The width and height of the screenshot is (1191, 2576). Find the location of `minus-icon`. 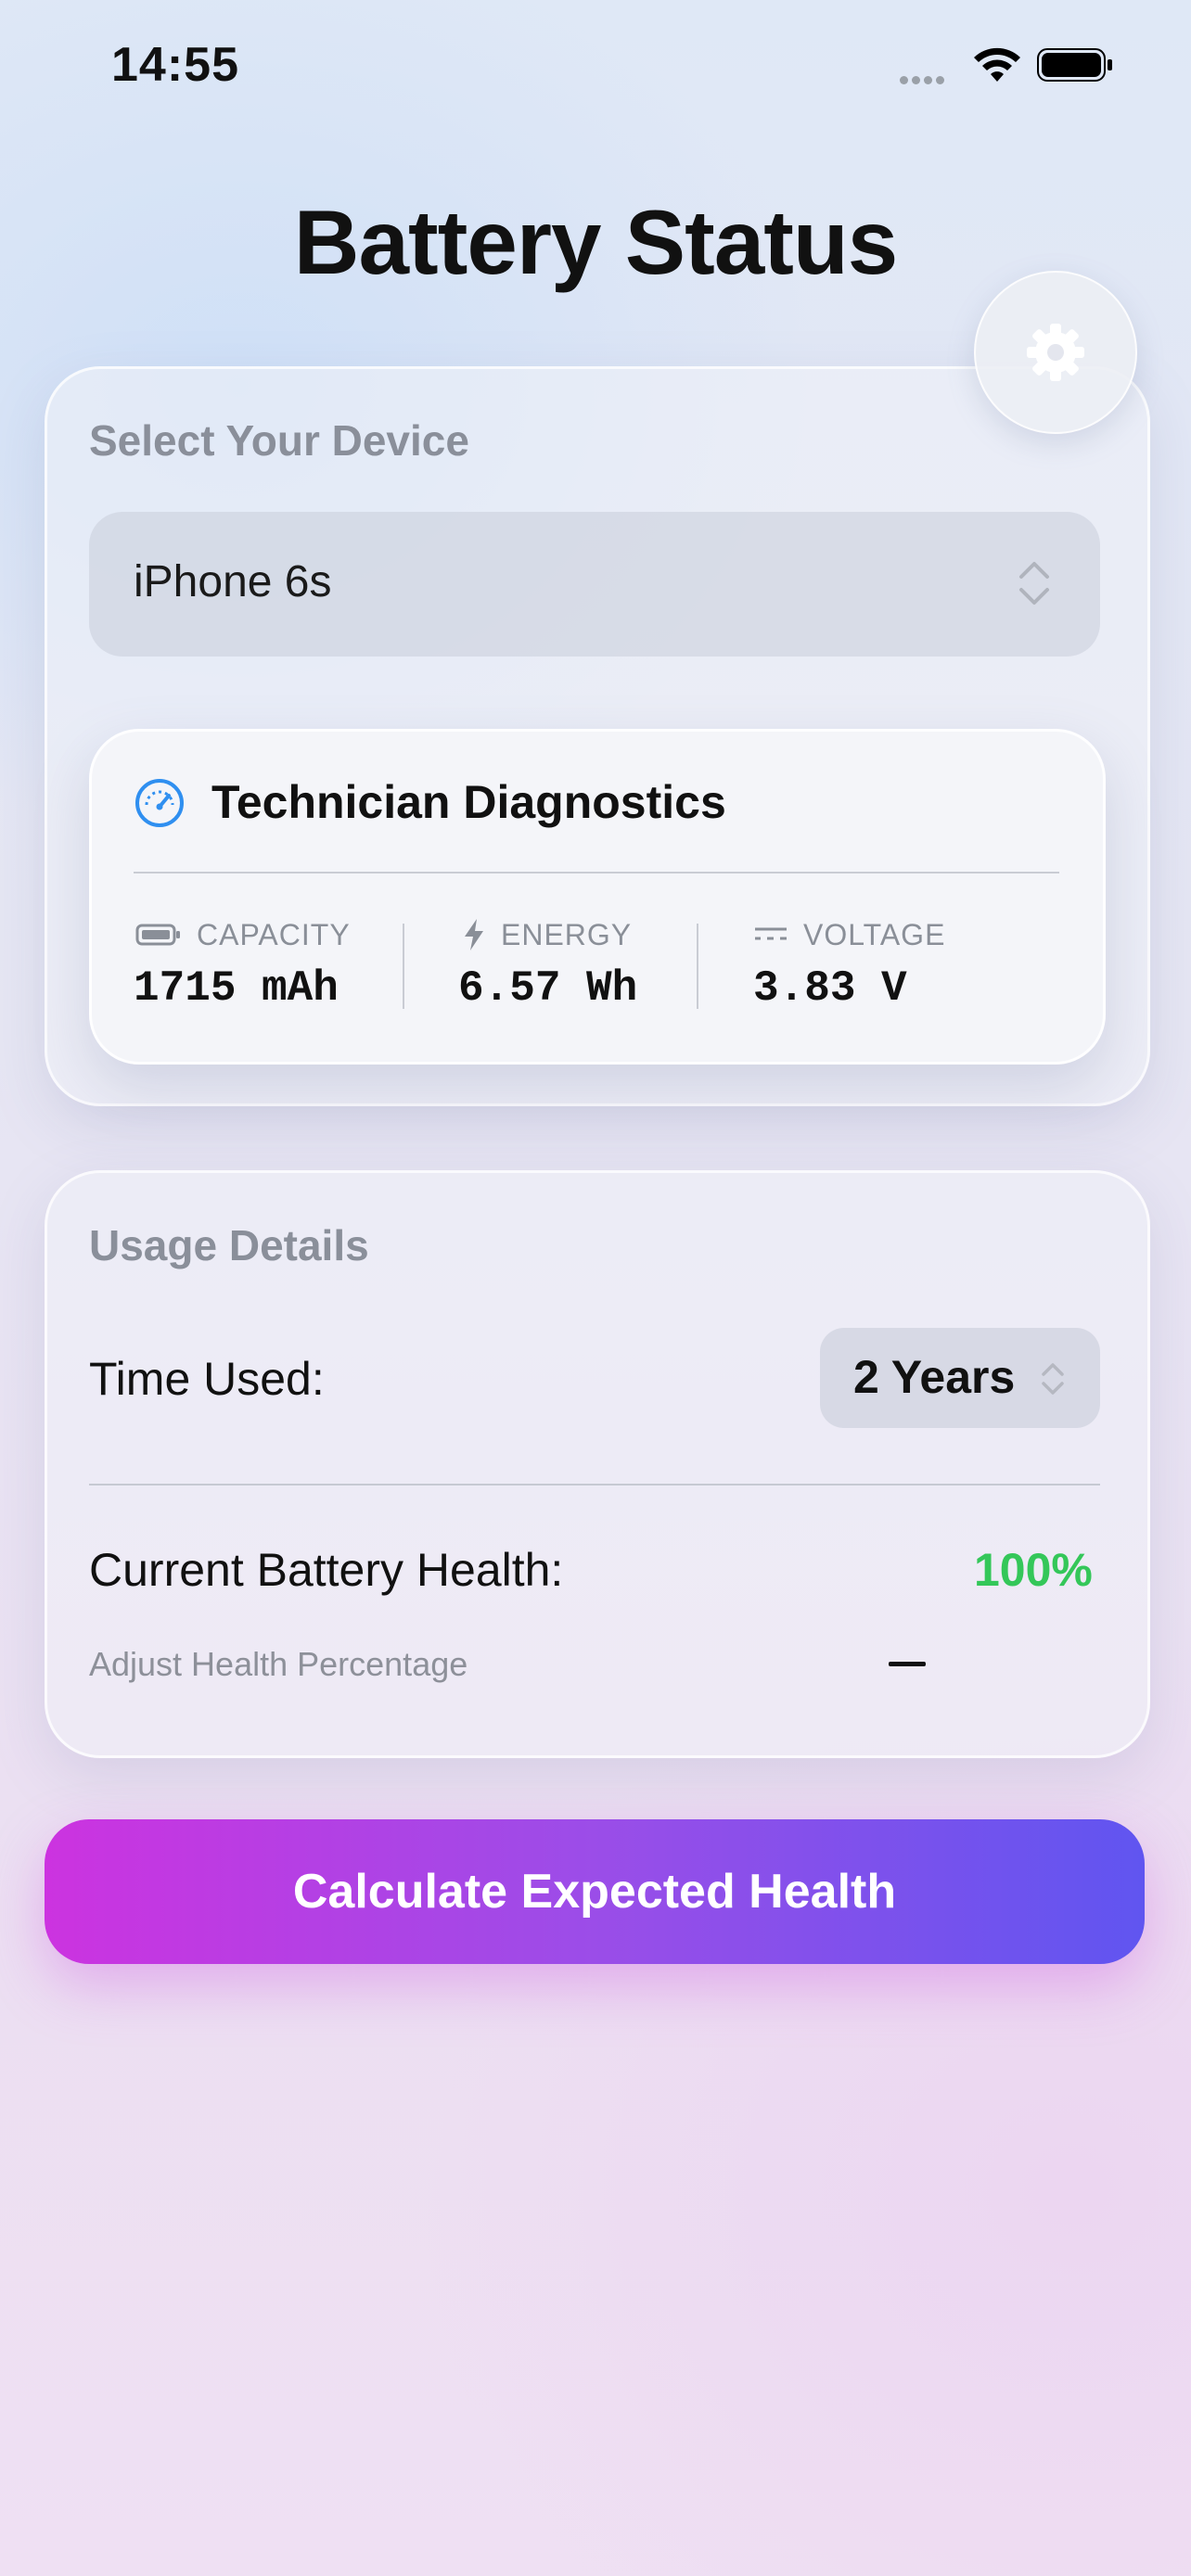

minus-icon is located at coordinates (907, 1664).